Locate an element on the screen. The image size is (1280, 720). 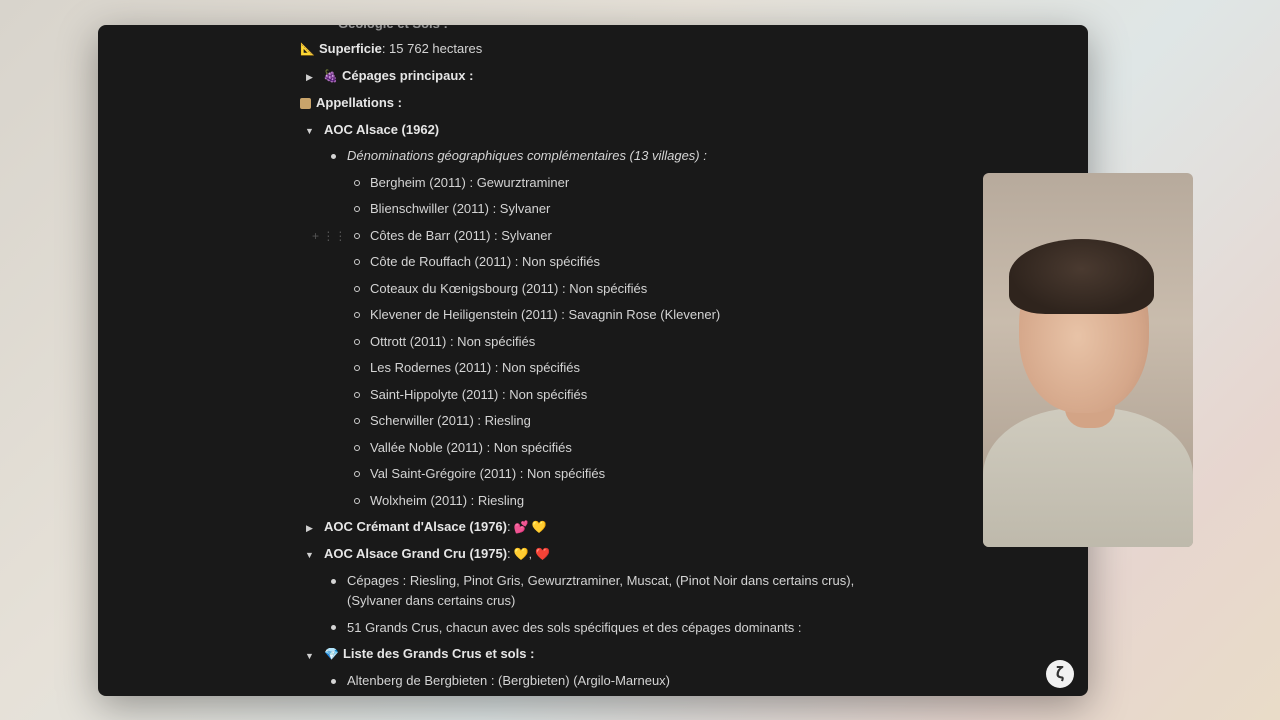
cepages-principaux-toggle: 🍇 Cépages principaux : is located at coordinates (398, 76).